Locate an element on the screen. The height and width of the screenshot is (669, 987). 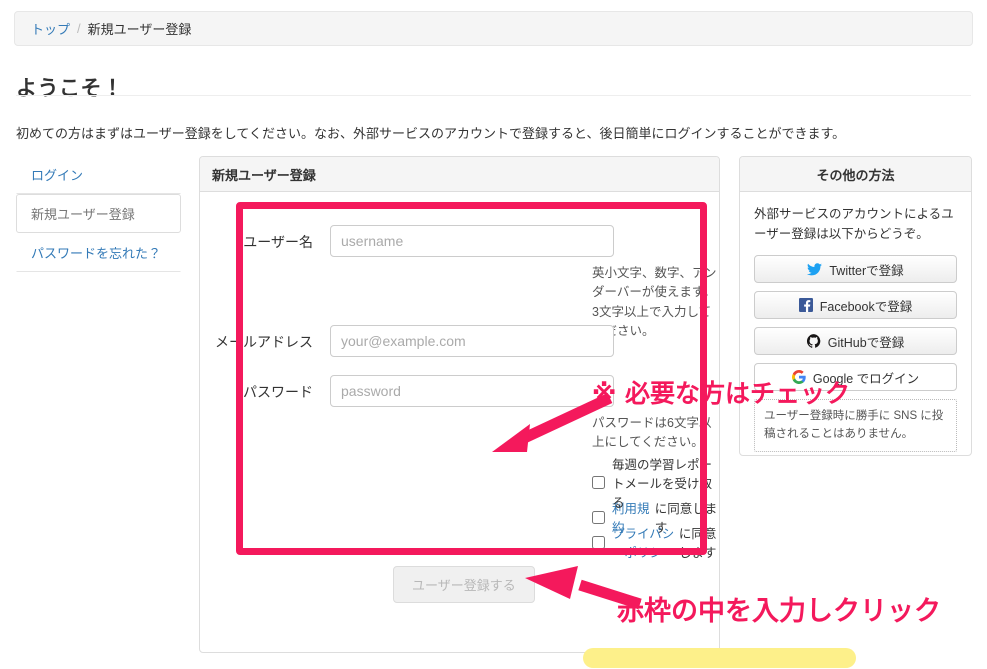
newsletter-checkbox-row: 毎週の学習レポートメールを受け取る is located at coordinates (655, 482).